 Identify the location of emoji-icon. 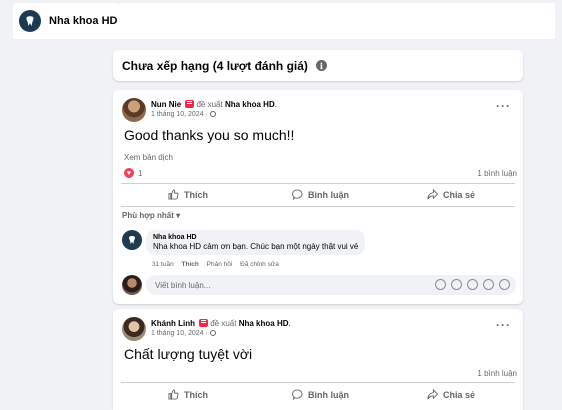
(456, 284).